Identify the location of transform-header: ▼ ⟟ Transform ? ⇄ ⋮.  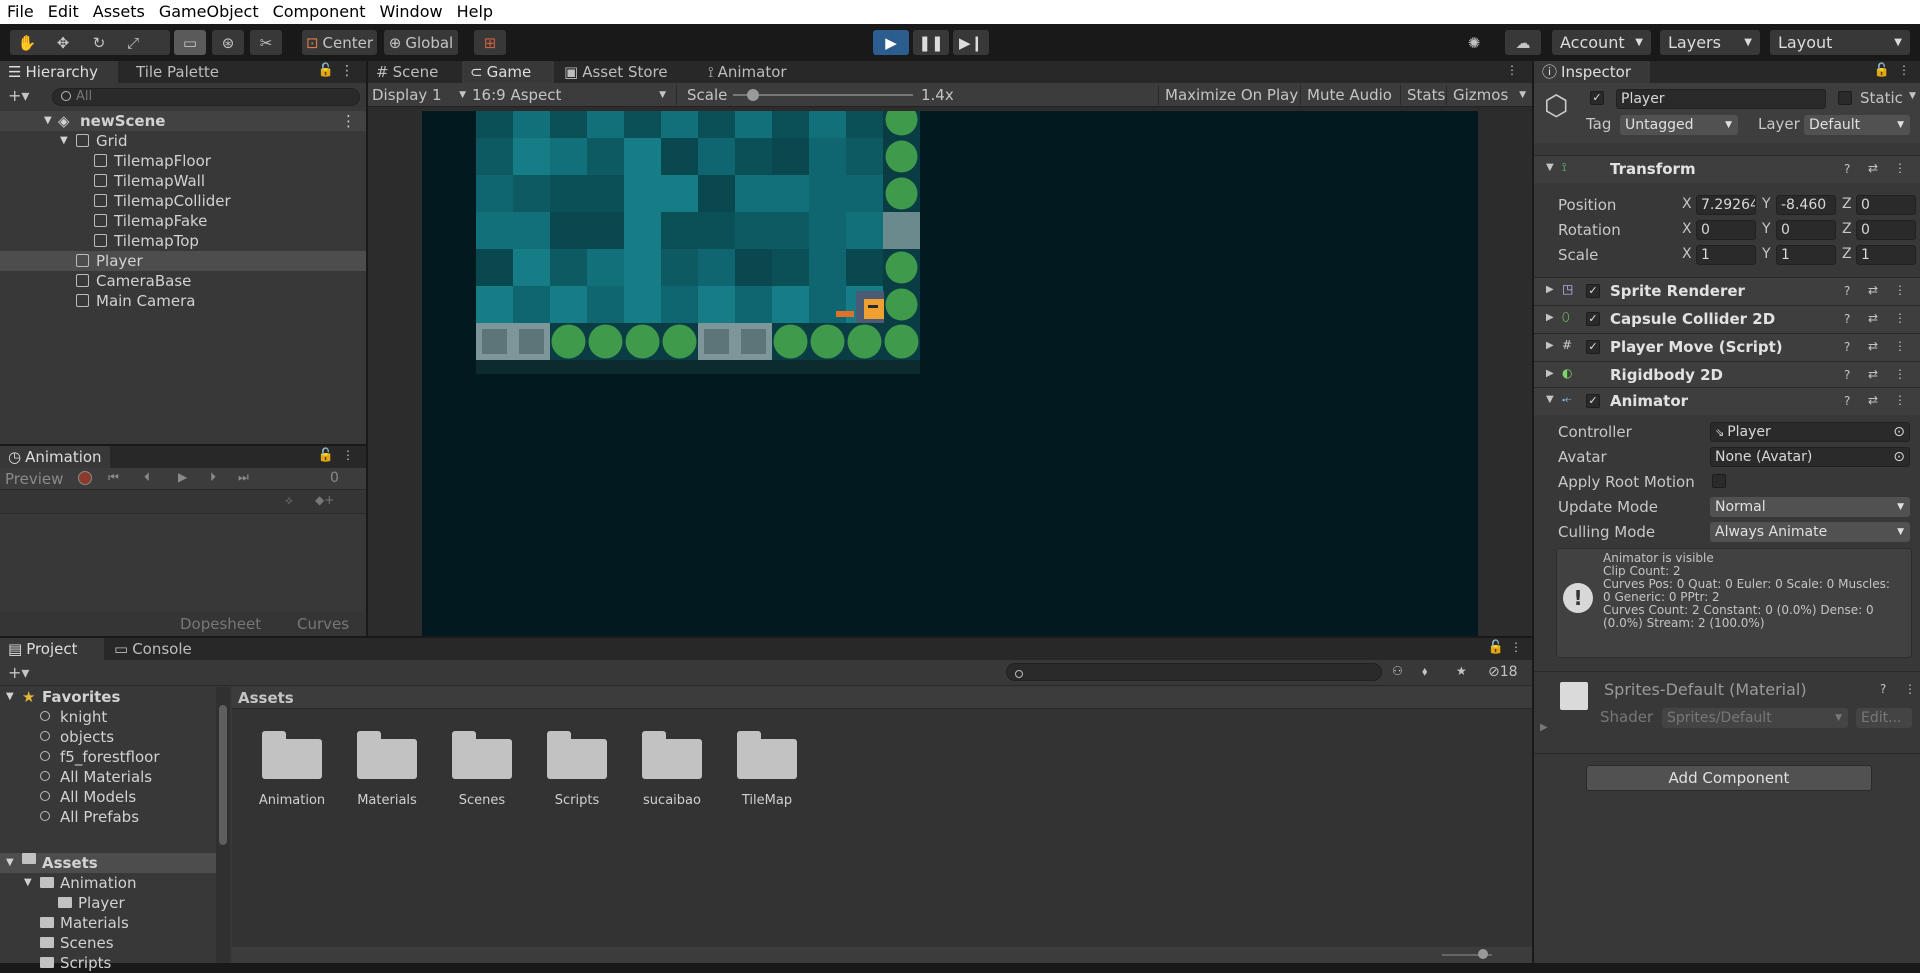
(1727, 169).